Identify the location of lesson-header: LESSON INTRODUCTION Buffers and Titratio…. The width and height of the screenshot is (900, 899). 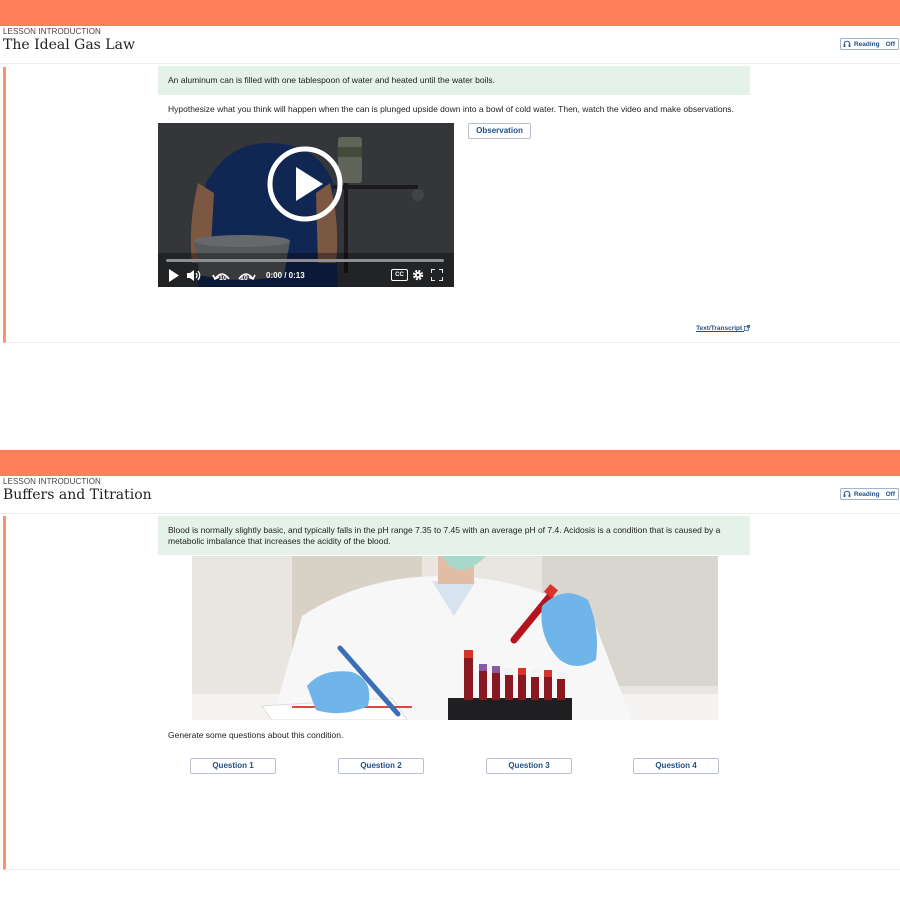
(450, 495).